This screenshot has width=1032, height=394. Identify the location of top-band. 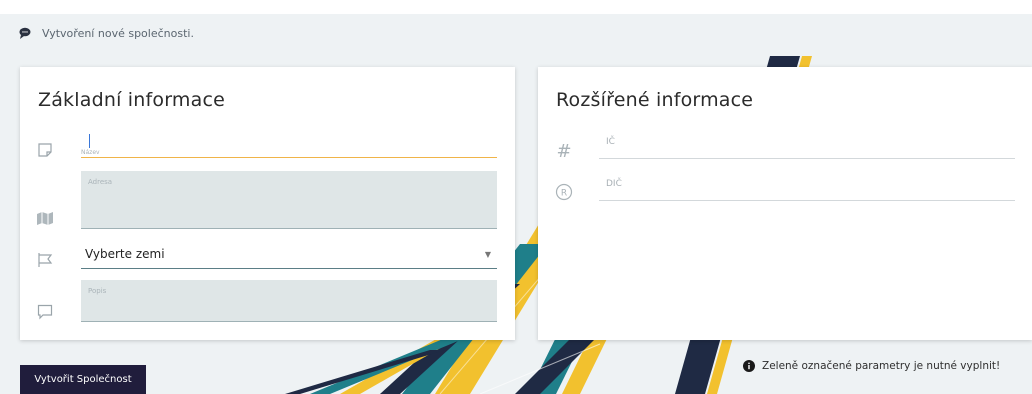
(516, 7).